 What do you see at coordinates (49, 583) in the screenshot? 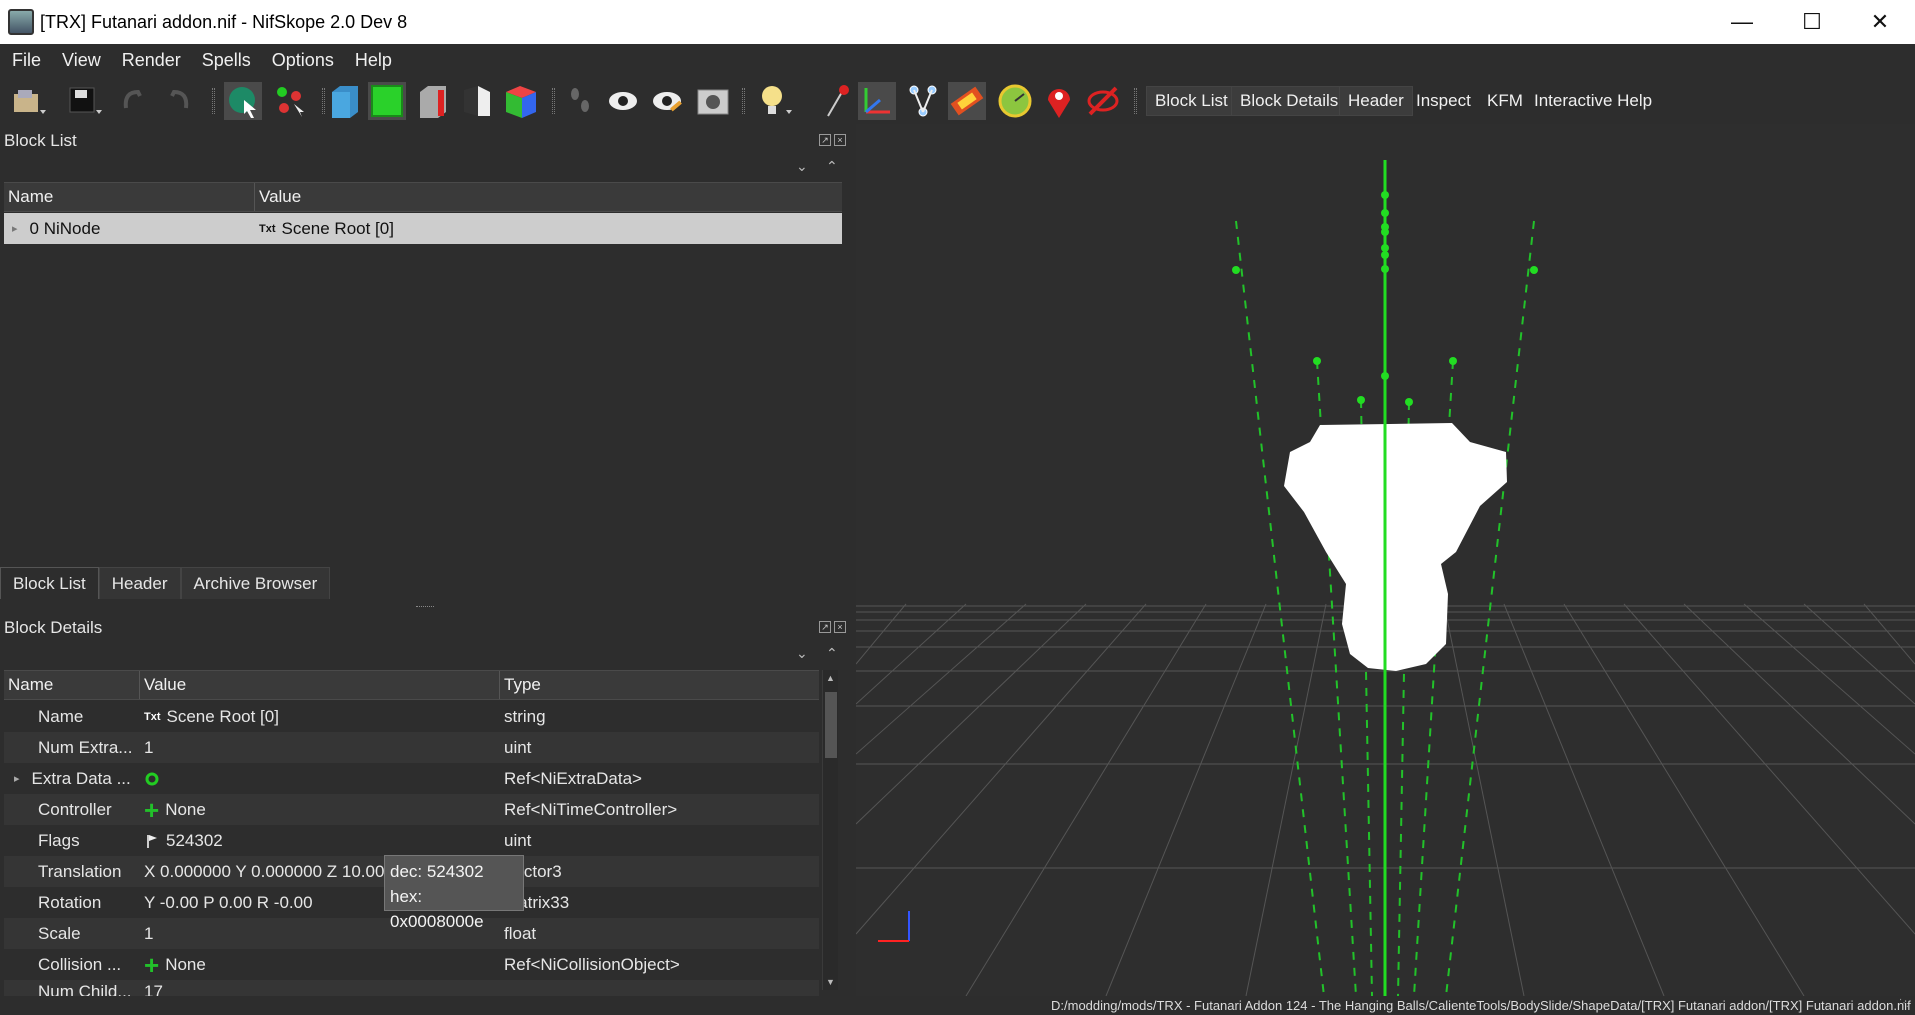
I see `tab-block-list: Block List` at bounding box center [49, 583].